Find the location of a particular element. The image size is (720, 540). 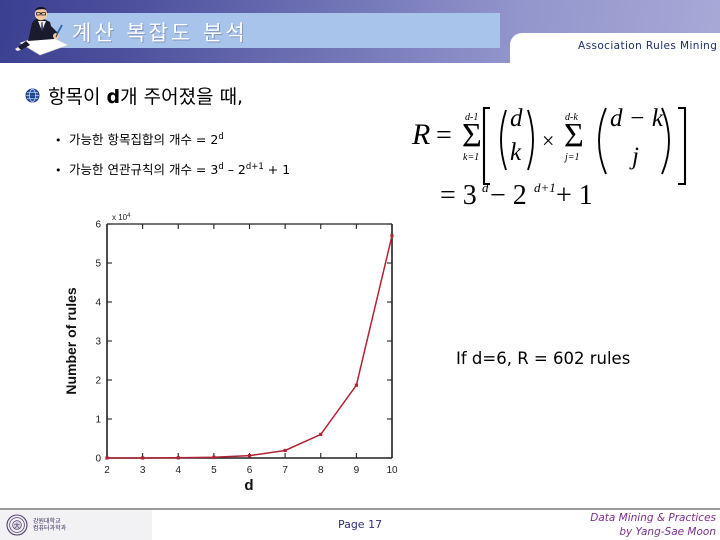

formula-lhs: R is located at coordinates (420, 134).